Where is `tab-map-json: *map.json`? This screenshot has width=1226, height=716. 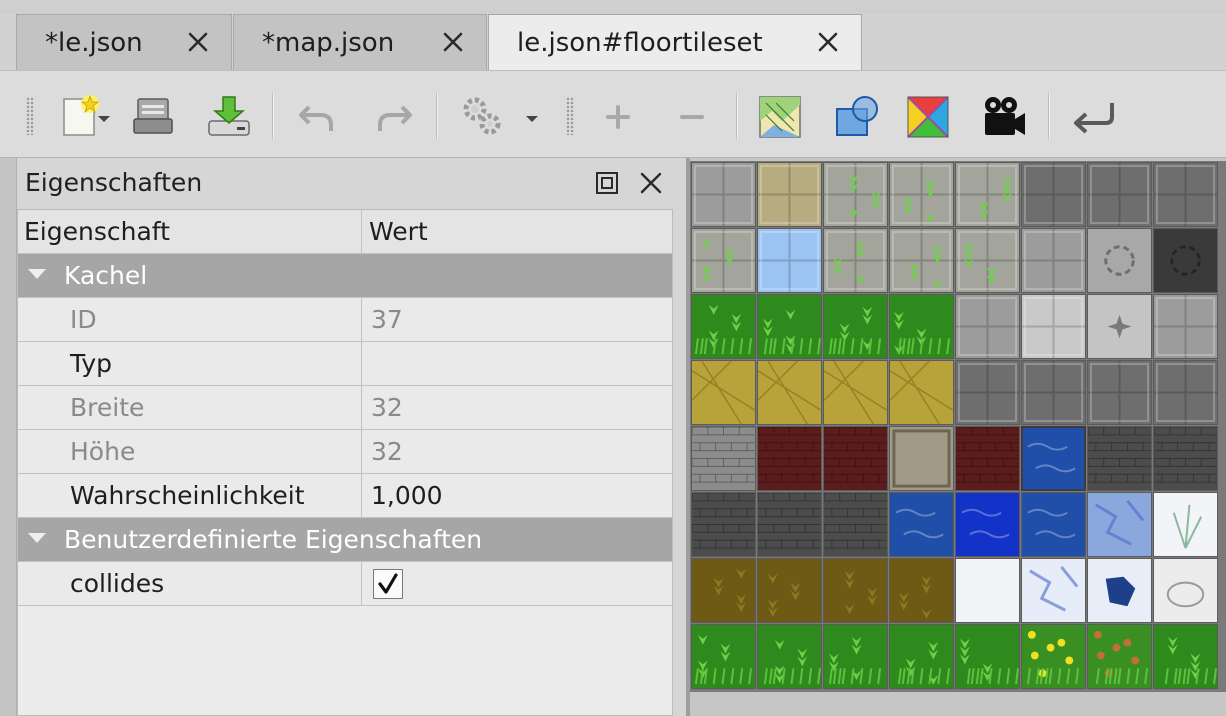 tab-map-json: *map.json is located at coordinates (360, 42).